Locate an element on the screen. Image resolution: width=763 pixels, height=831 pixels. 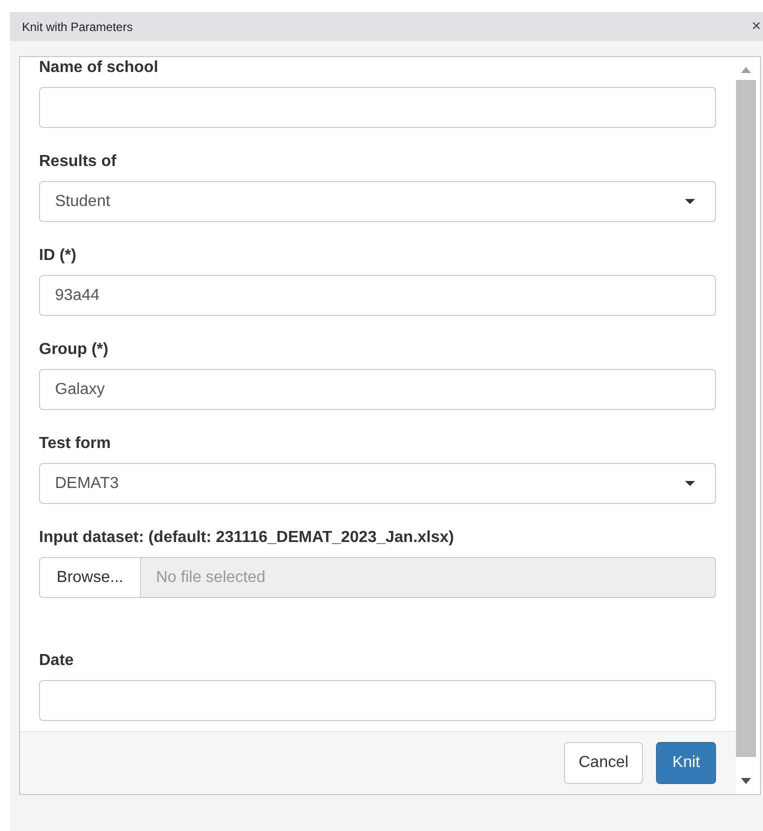
input-field: Galaxy is located at coordinates (377, 389).